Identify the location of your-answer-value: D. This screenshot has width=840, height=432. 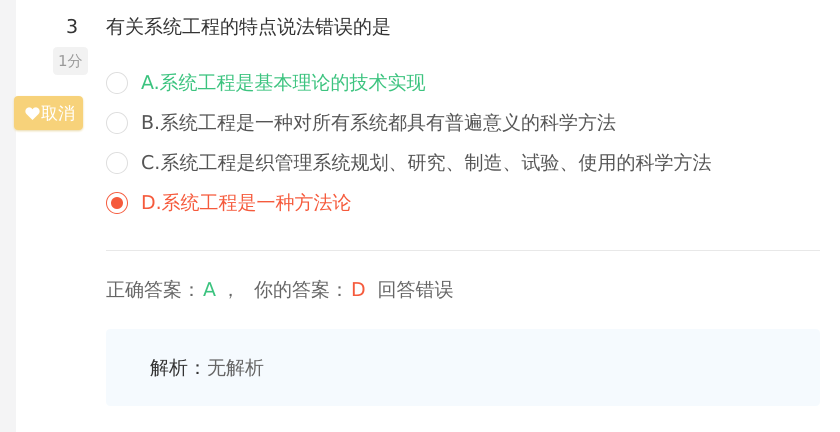
(358, 290).